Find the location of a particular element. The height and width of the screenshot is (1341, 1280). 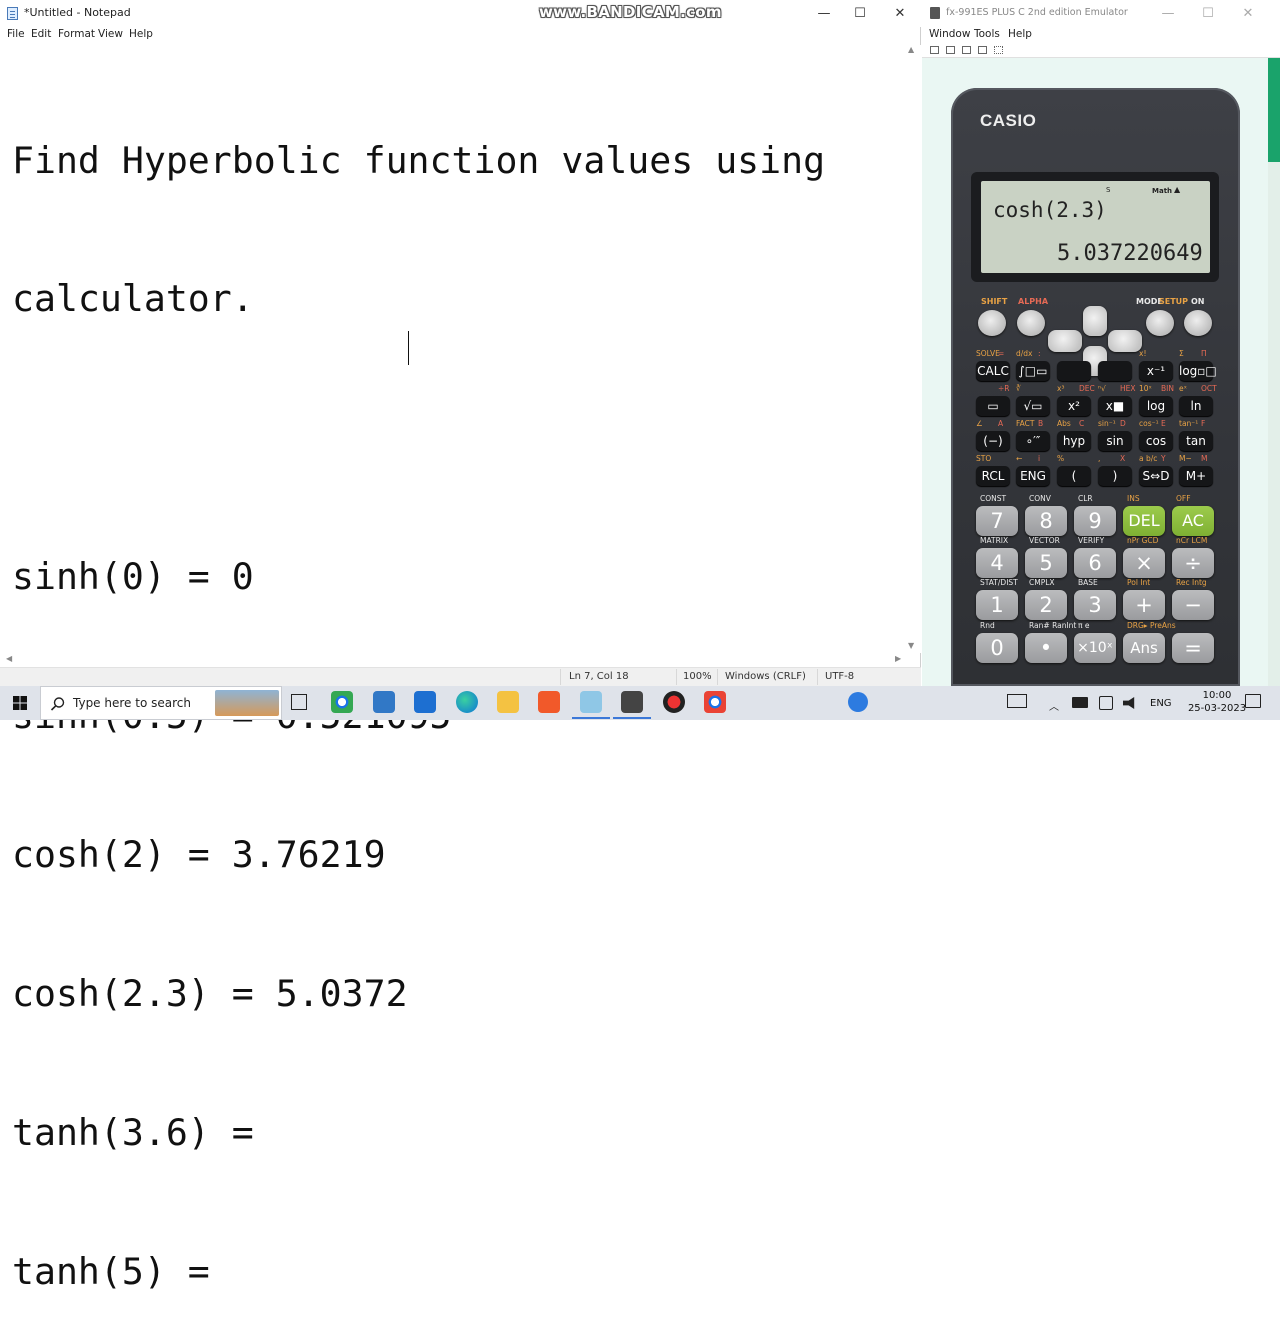

emu-menu-tools: Tools is located at coordinates (987, 34).